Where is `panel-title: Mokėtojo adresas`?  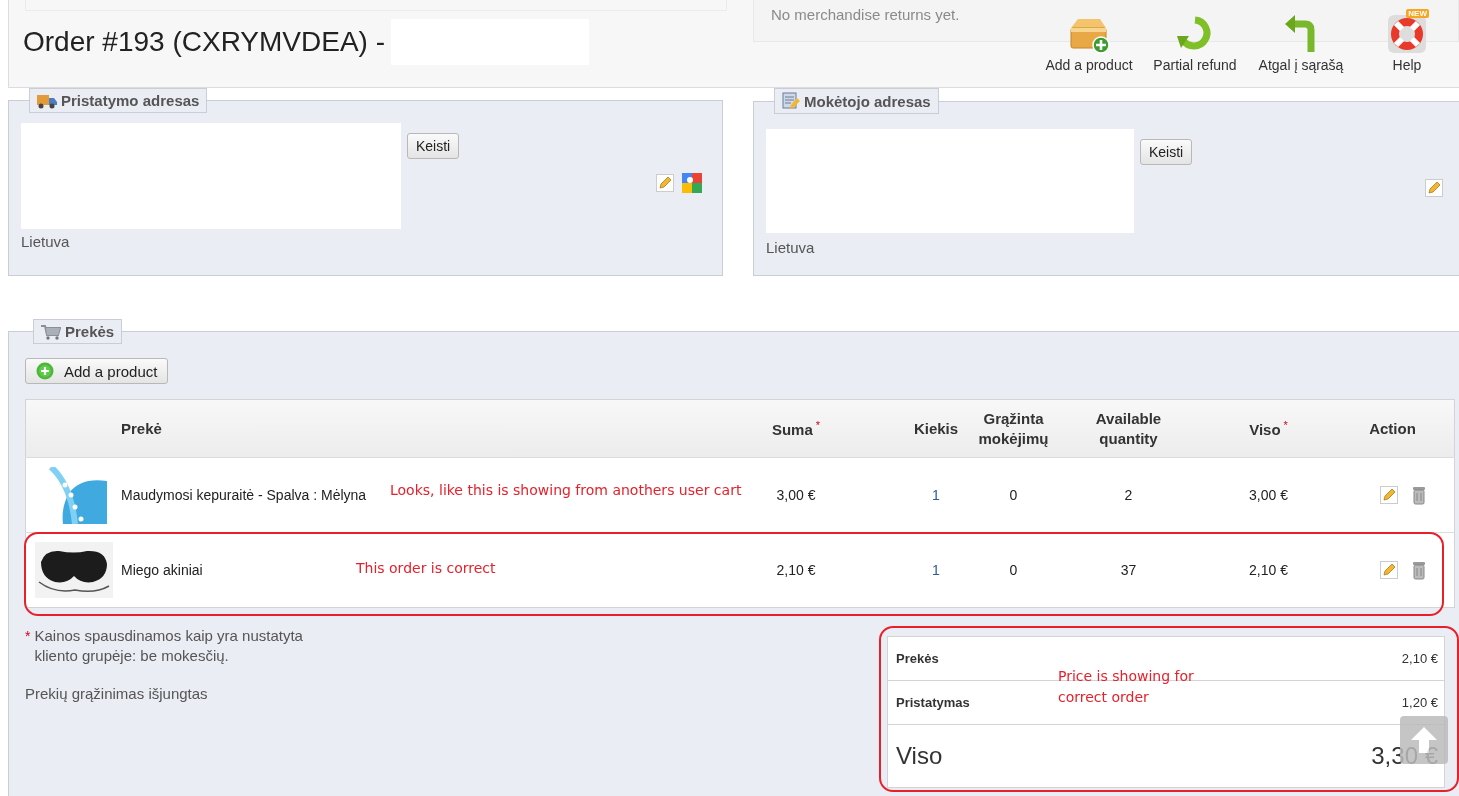
panel-title: Mokėtojo adresas is located at coordinates (867, 101).